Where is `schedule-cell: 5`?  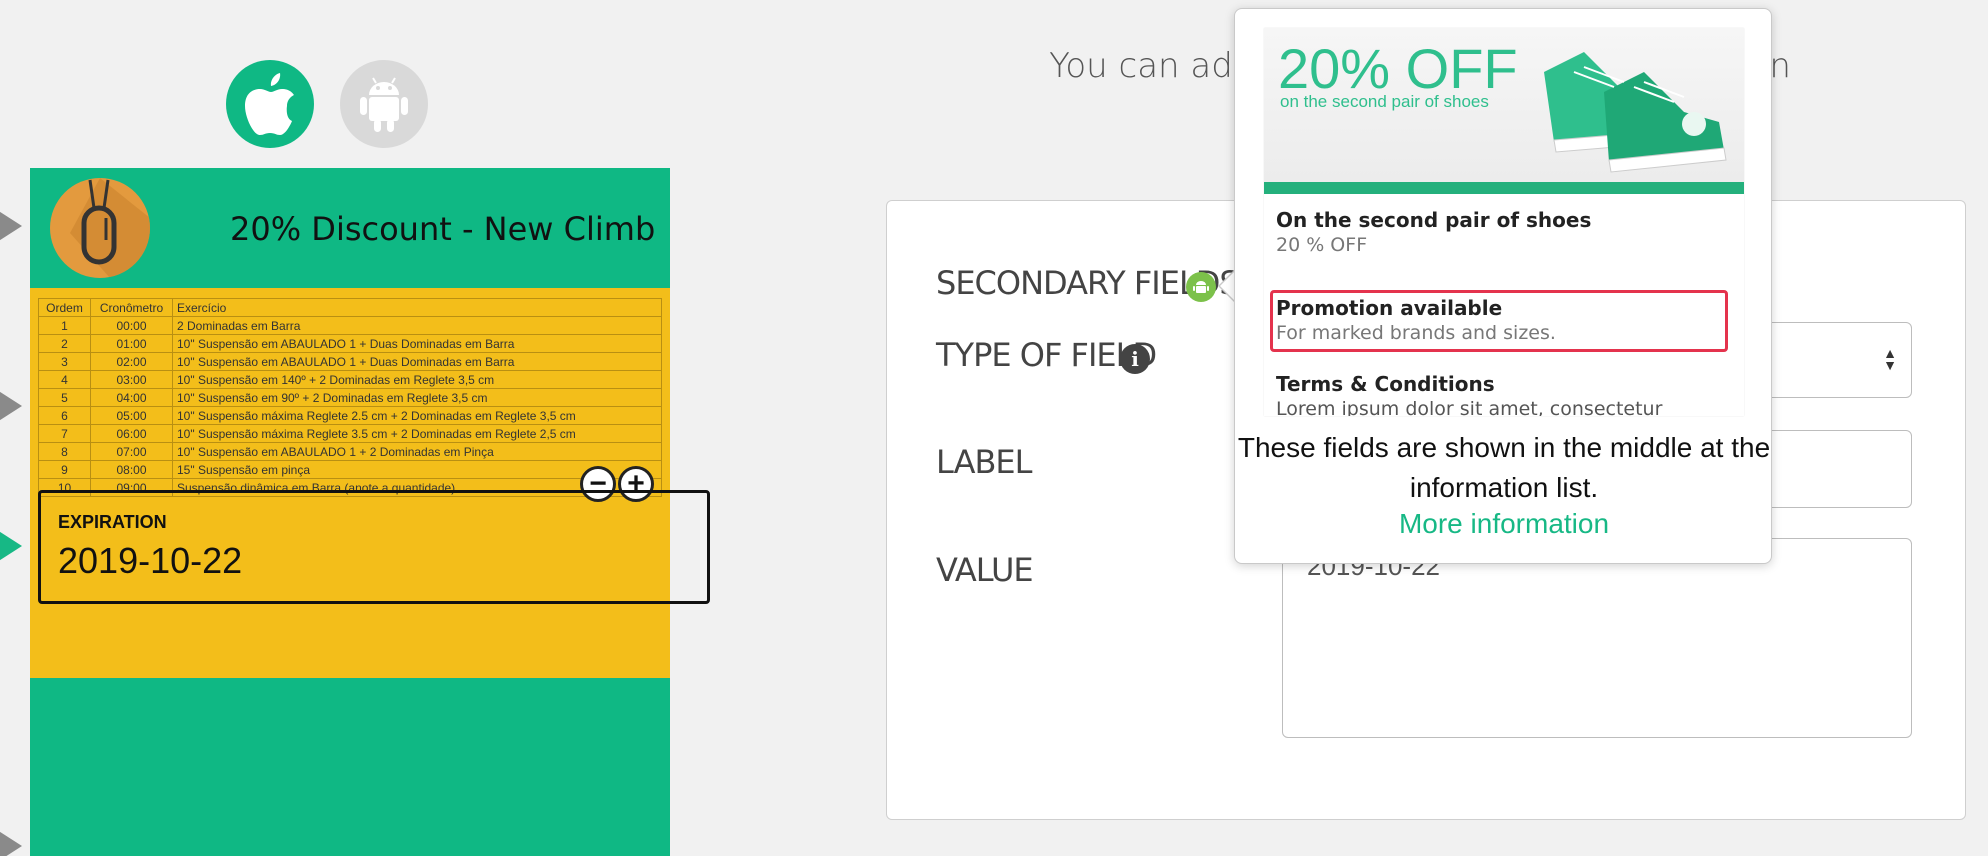
schedule-cell: 5 is located at coordinates (64, 397).